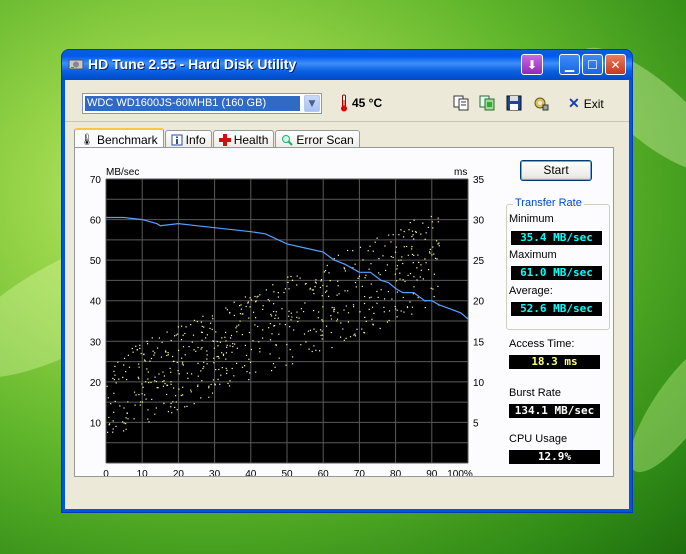 The image size is (686, 554). I want to click on tab-error-scan: Error Scan, so click(317, 139).